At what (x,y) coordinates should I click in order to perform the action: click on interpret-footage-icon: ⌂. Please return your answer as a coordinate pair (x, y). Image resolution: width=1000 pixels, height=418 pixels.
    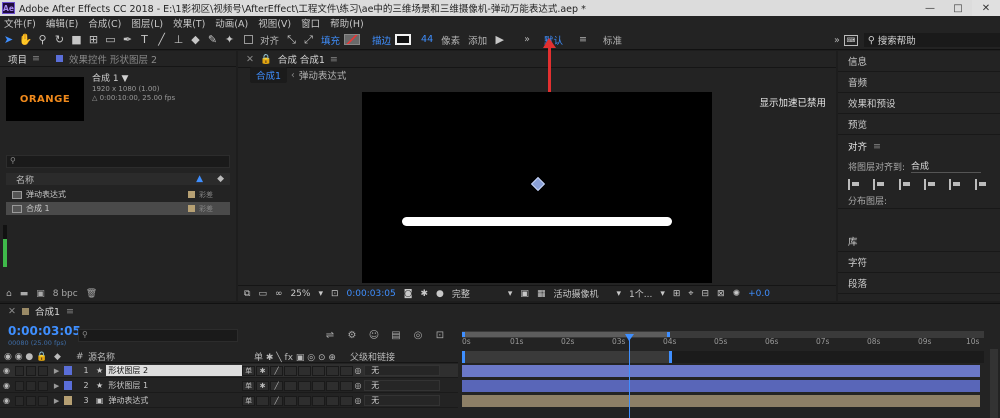
    Looking at the image, I should click on (9, 294).